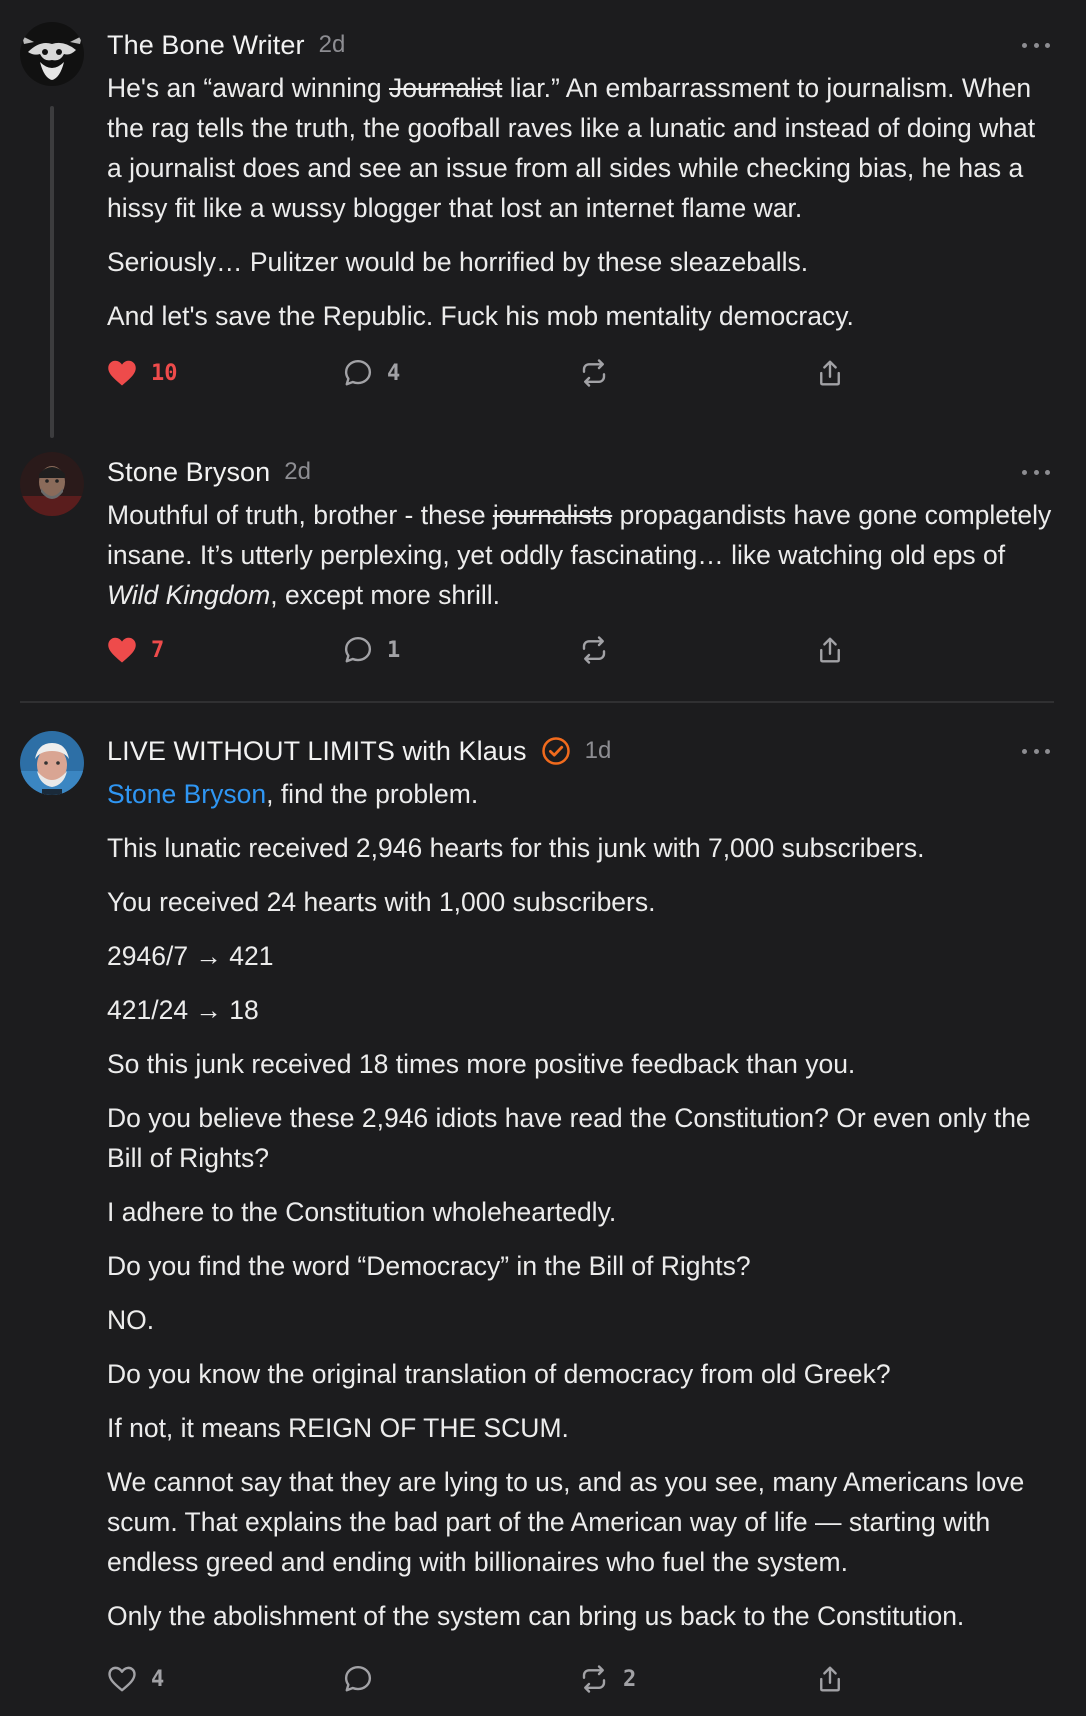  I want to click on restack-count: 2, so click(630, 1679).